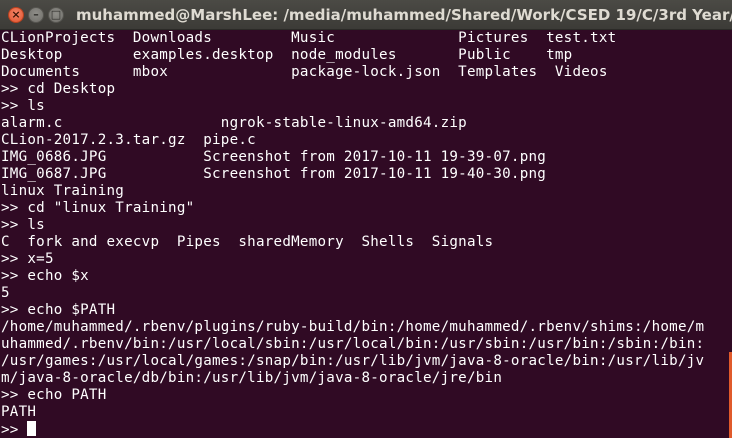 This screenshot has height=438, width=732. I want to click on maximize-window-button: □, so click(56, 15).